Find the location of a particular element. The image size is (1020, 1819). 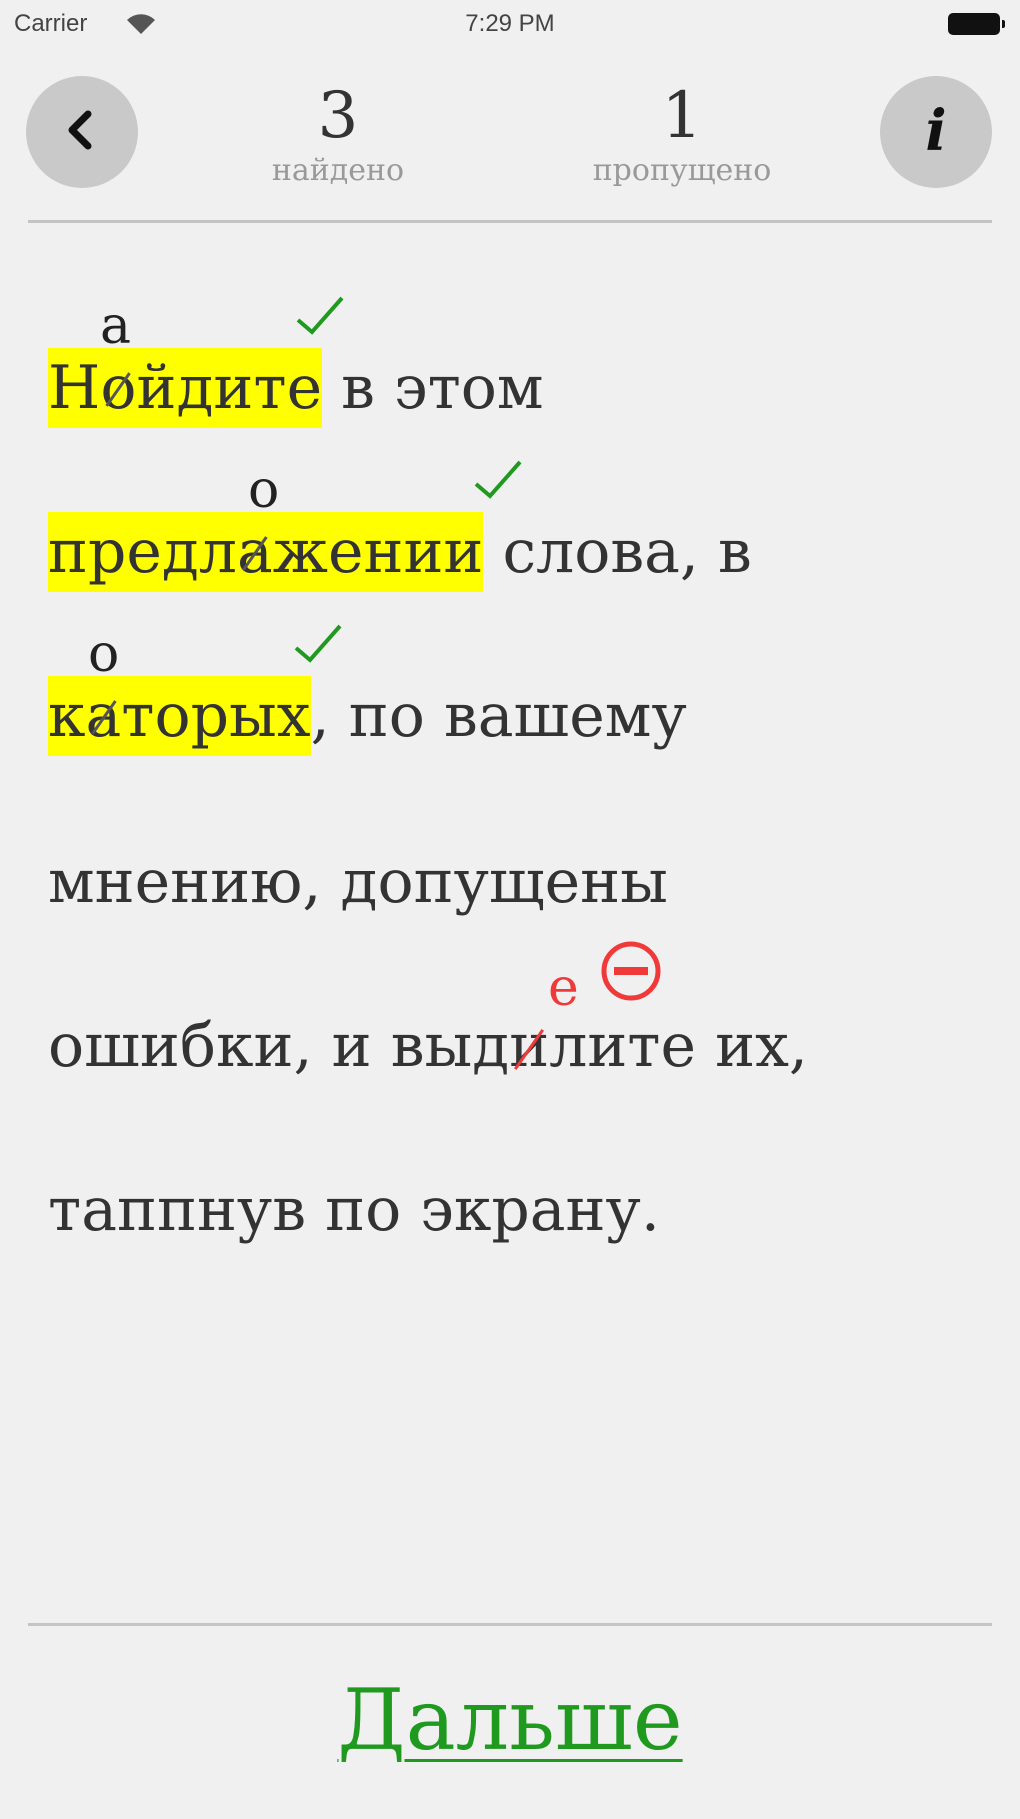

text-line-6: таппнув по экрану. is located at coordinates (354, 1210).